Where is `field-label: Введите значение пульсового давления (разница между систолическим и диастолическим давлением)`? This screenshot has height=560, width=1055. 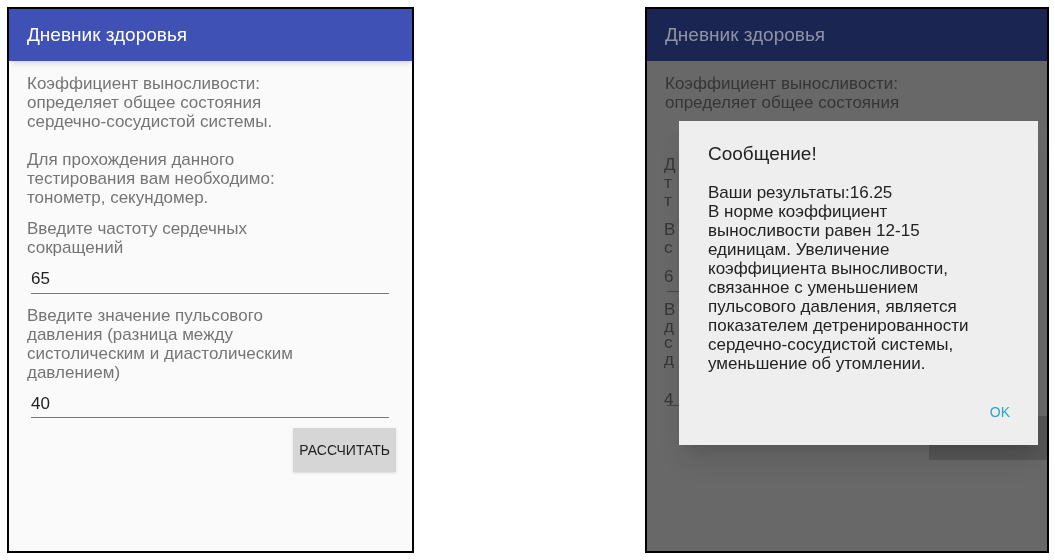 field-label: Введите значение пульсового давления (разница между систолическим и диастолическим давлением) is located at coordinates (160, 343).